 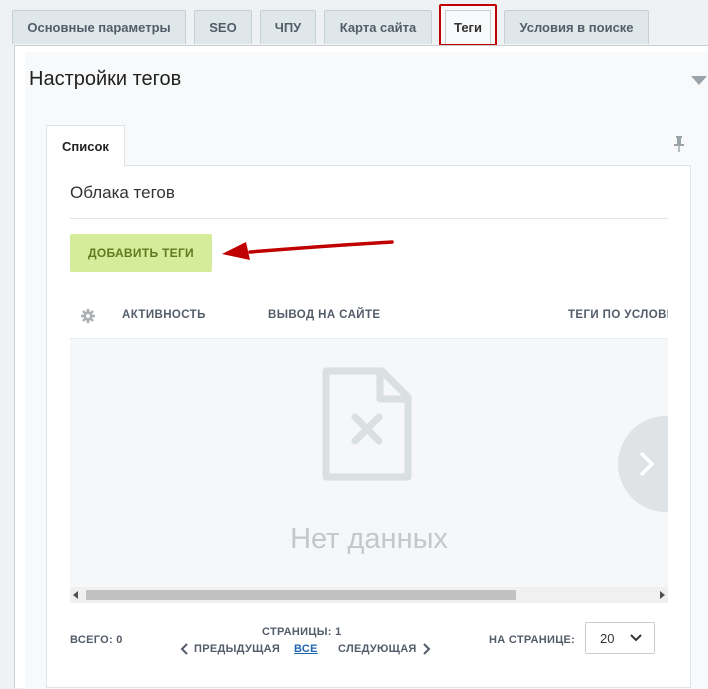 What do you see at coordinates (88, 316) in the screenshot?
I see `gear-icon` at bounding box center [88, 316].